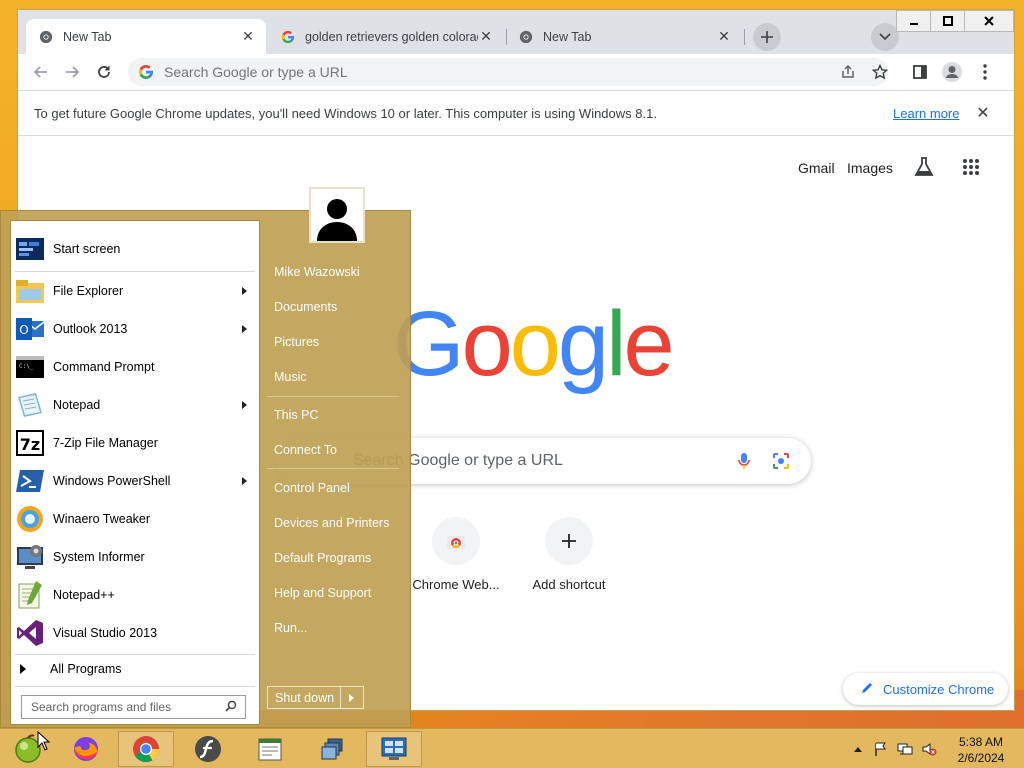 This screenshot has height=768, width=1024. I want to click on start-search-input: Search programs and files, so click(133, 707).